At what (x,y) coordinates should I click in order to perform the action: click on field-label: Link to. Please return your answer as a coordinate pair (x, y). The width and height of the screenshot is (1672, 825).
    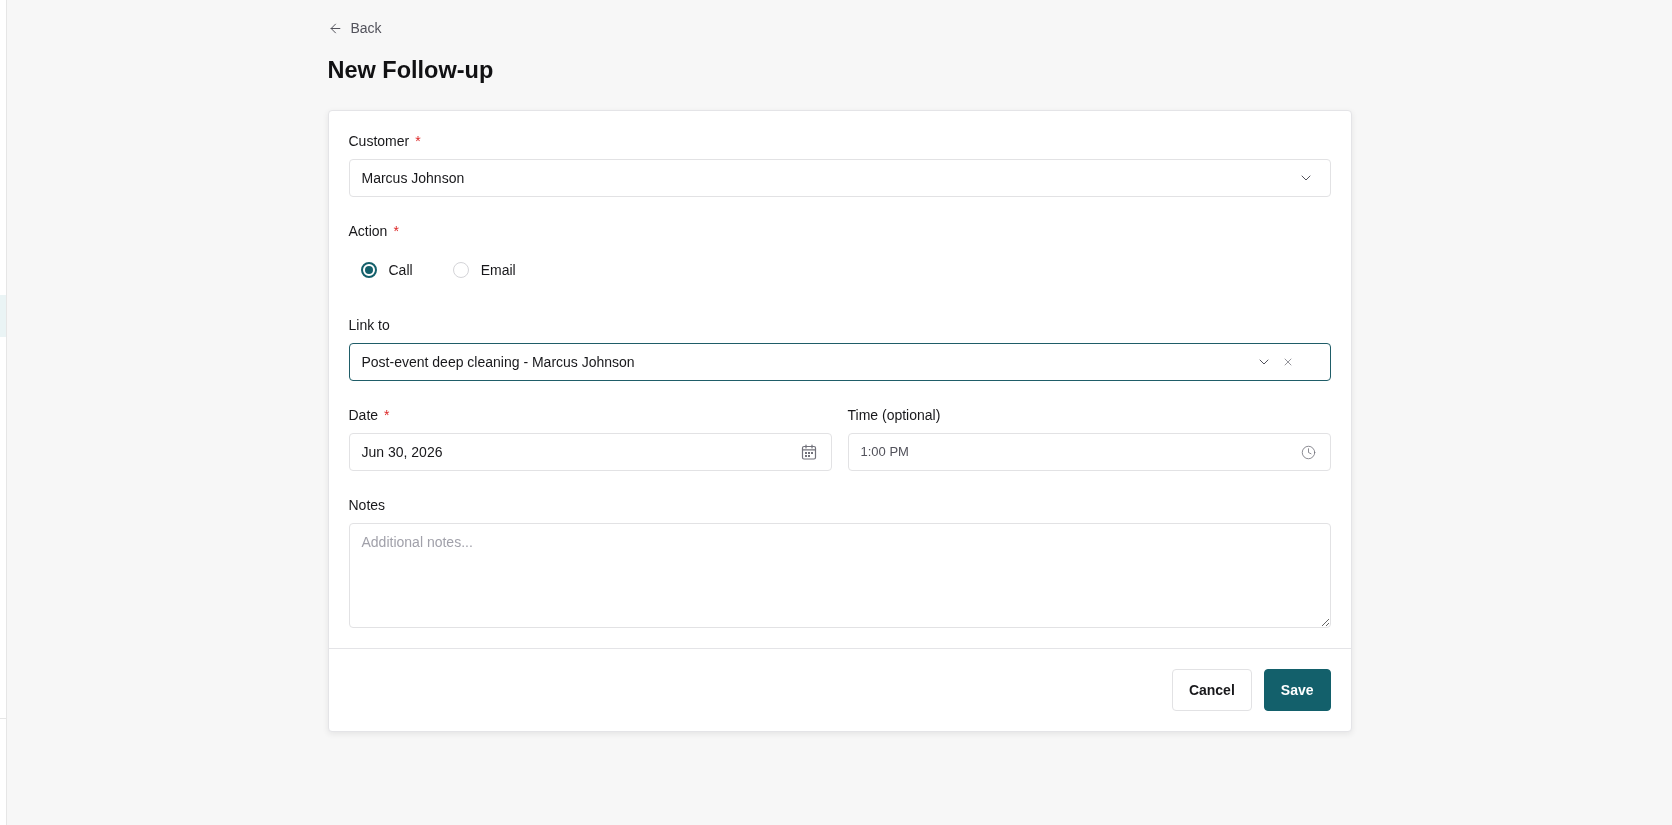
    Looking at the image, I should click on (369, 325).